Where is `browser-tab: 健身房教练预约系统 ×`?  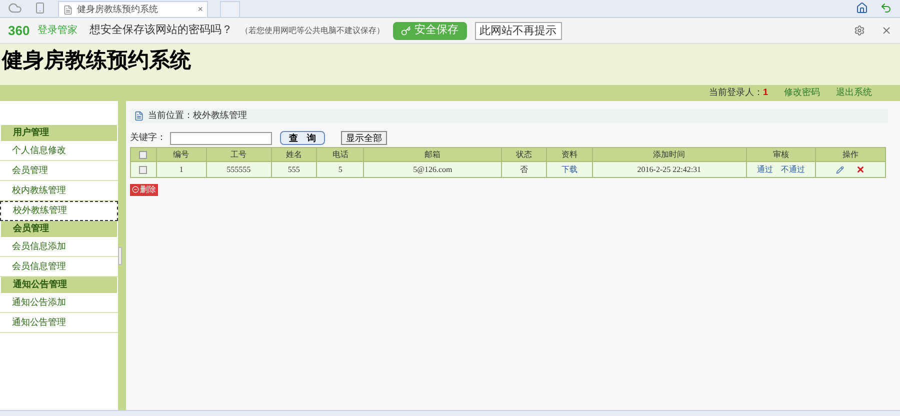 browser-tab: 健身房教练预约系统 × is located at coordinates (133, 9).